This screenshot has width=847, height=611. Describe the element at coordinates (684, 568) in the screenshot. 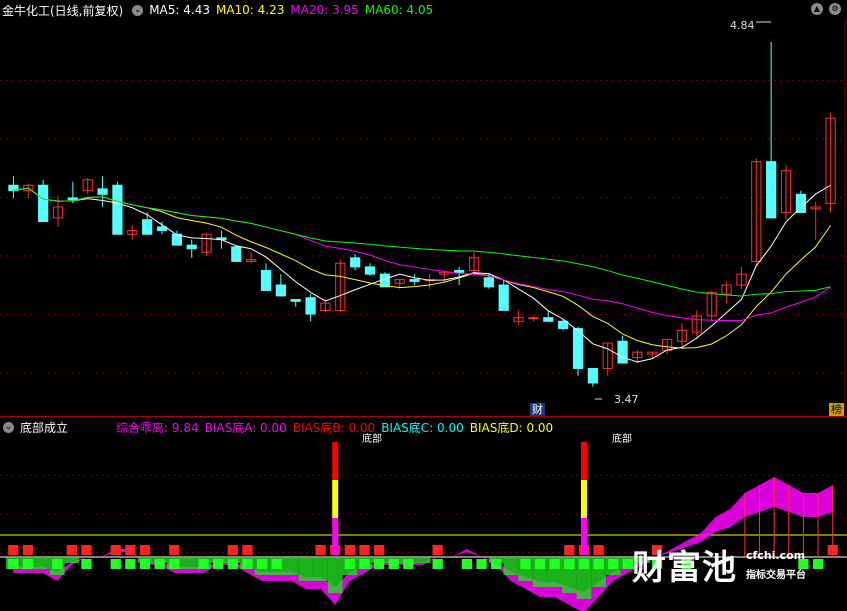

I see `watermark-name: 财富池` at that location.